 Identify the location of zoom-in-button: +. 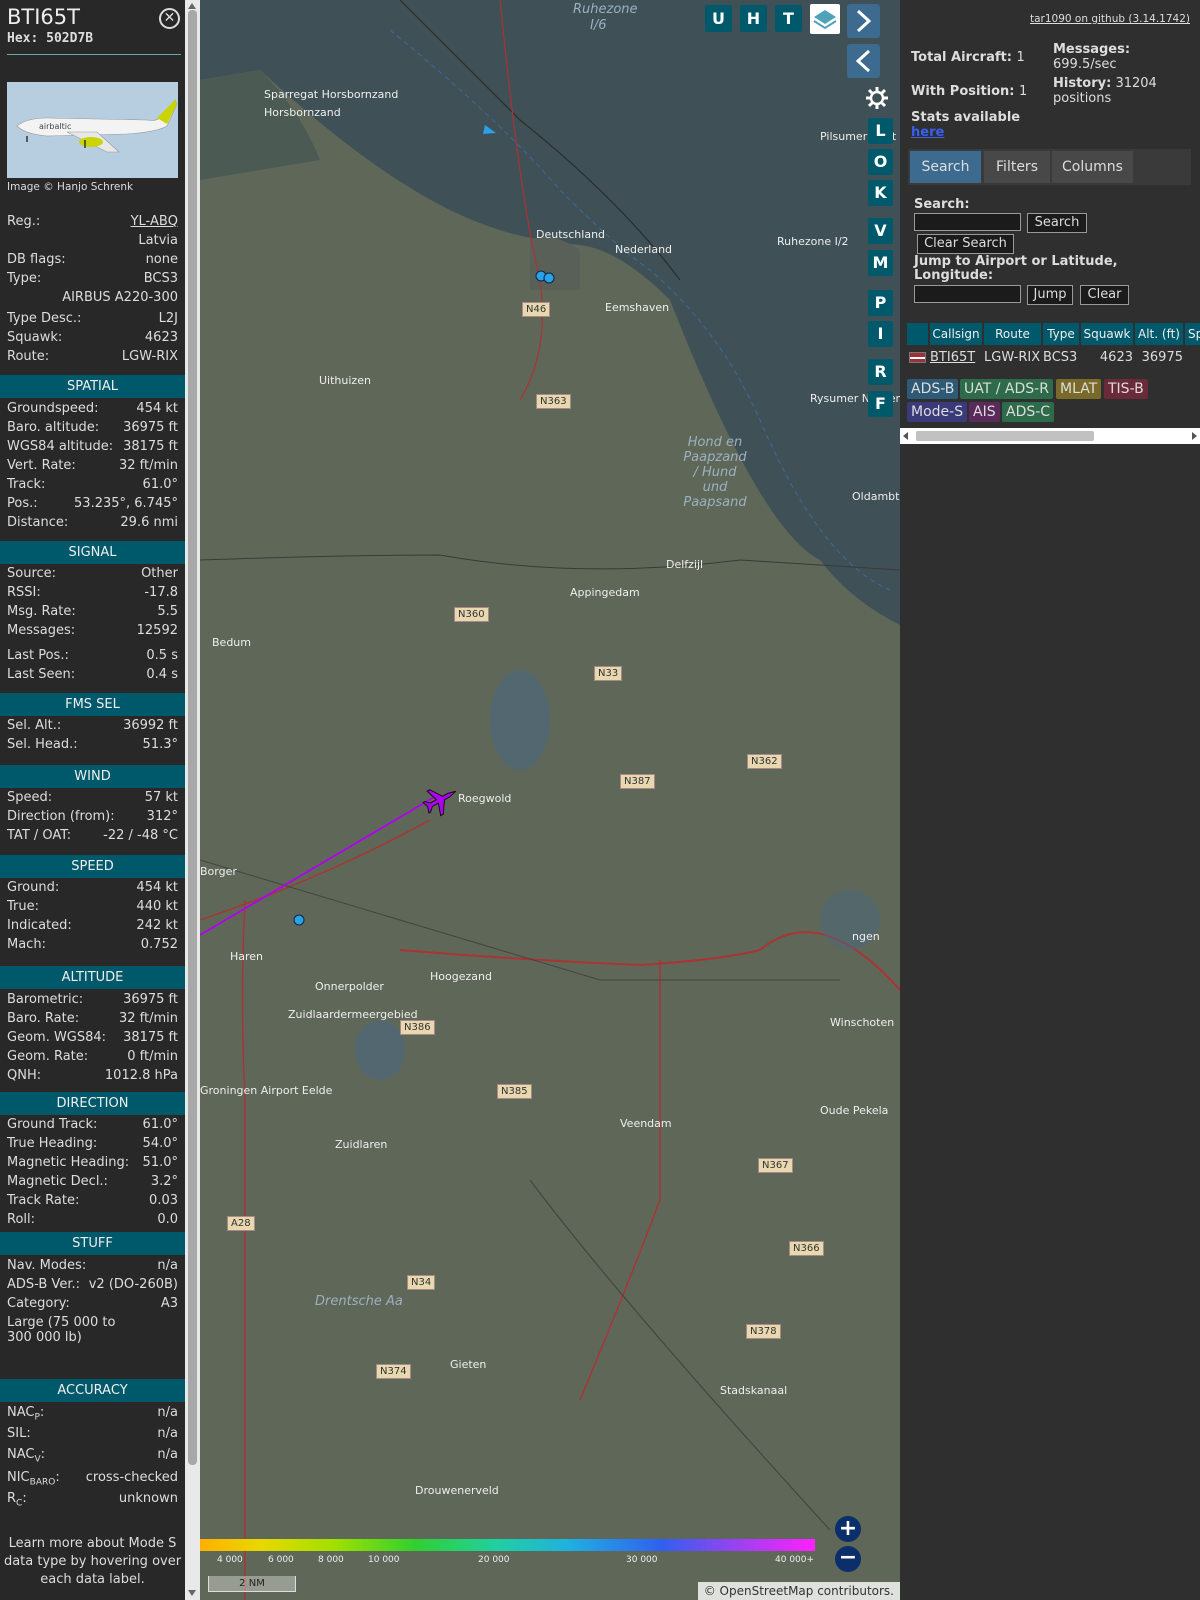
(848, 1529).